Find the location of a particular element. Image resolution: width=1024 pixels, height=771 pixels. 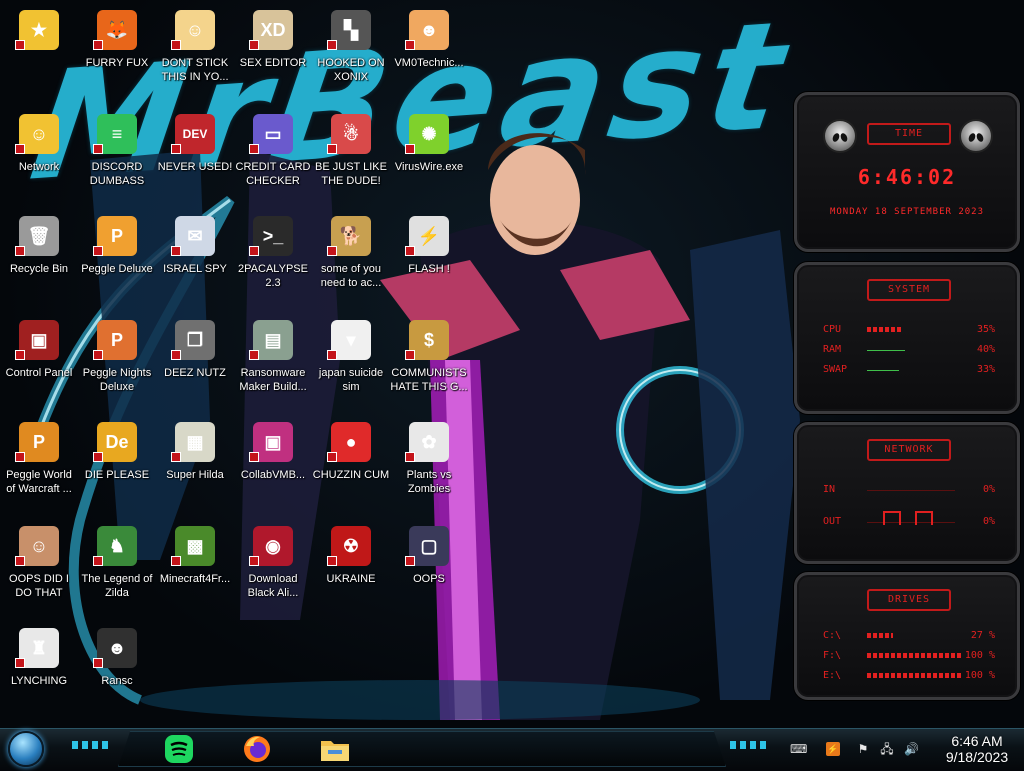

app-icon: ✿ is located at coordinates (429, 442).